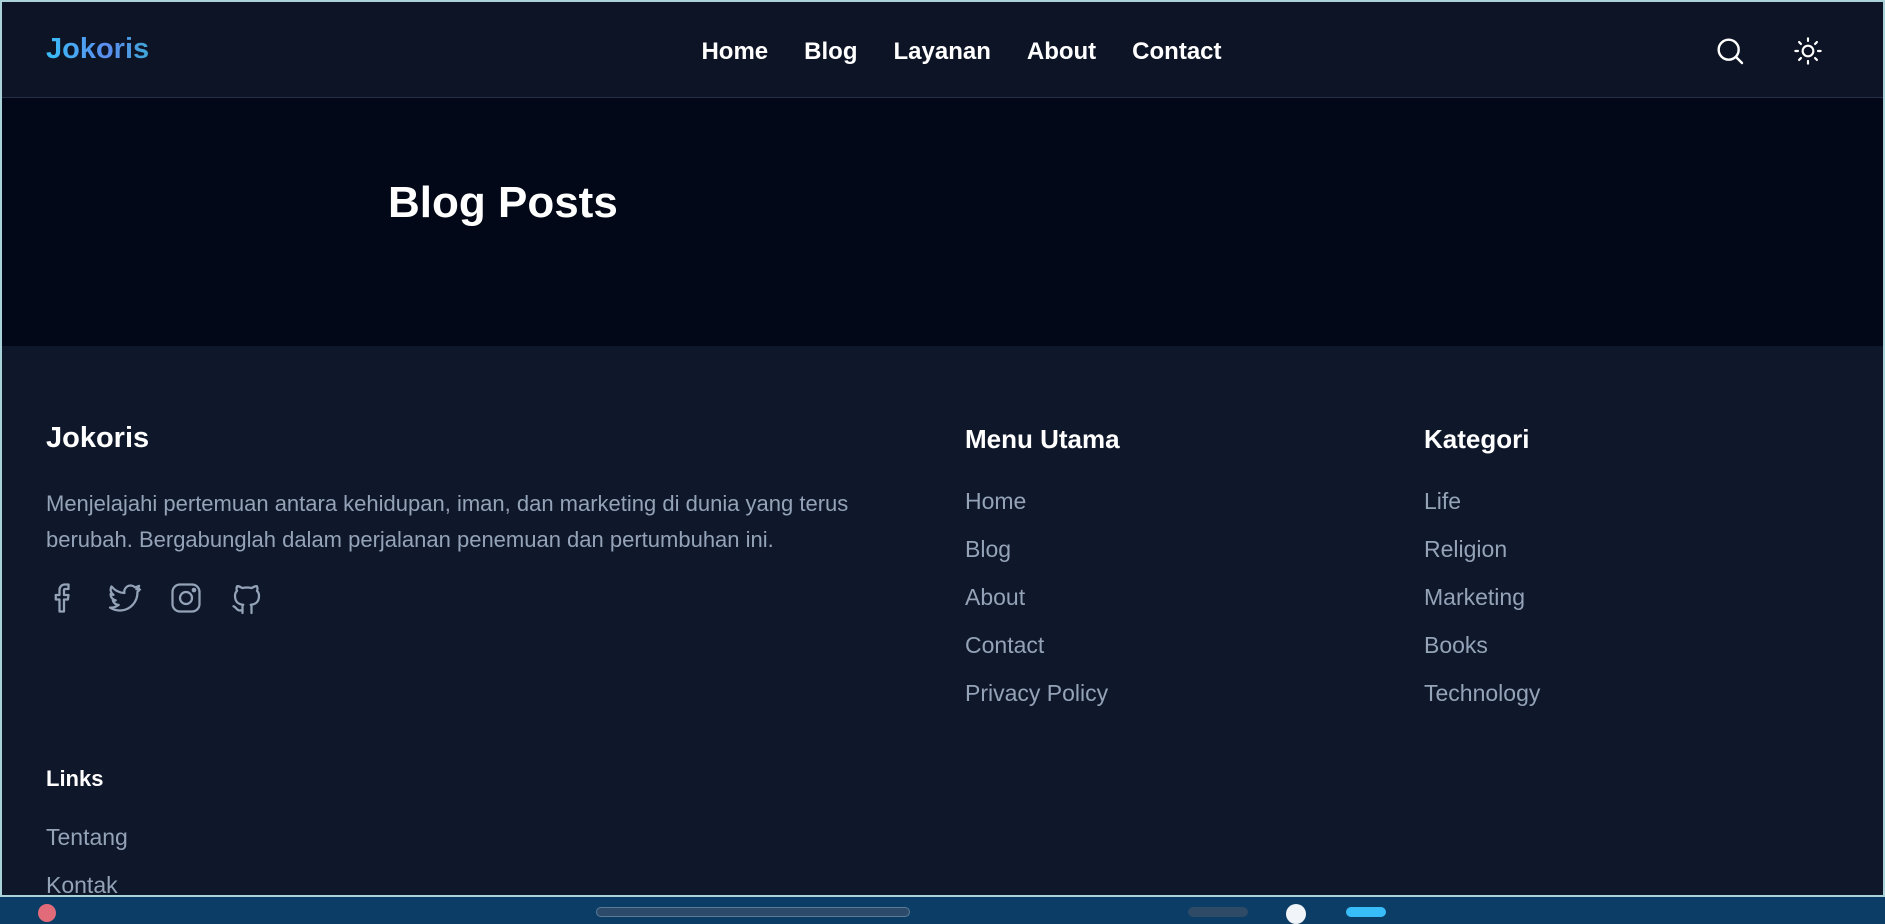  I want to click on category-link-life: Life, so click(1442, 501).